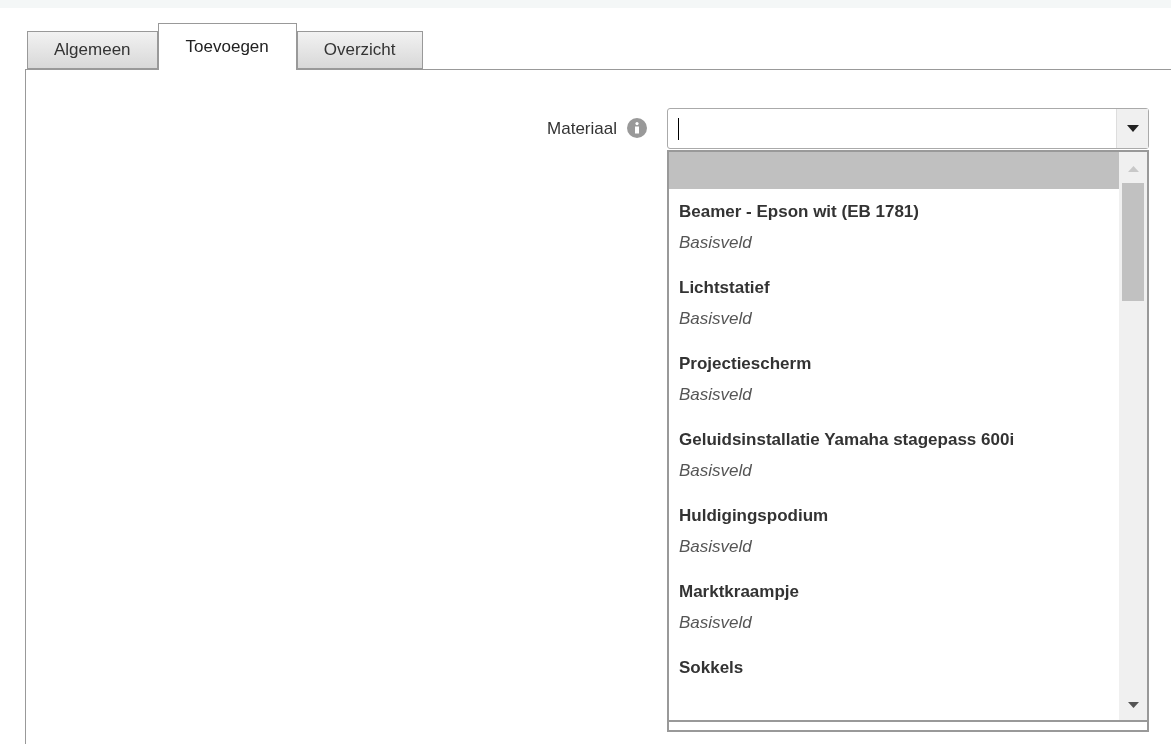 The image size is (1171, 744). What do you see at coordinates (637, 128) in the screenshot?
I see `info-icon` at bounding box center [637, 128].